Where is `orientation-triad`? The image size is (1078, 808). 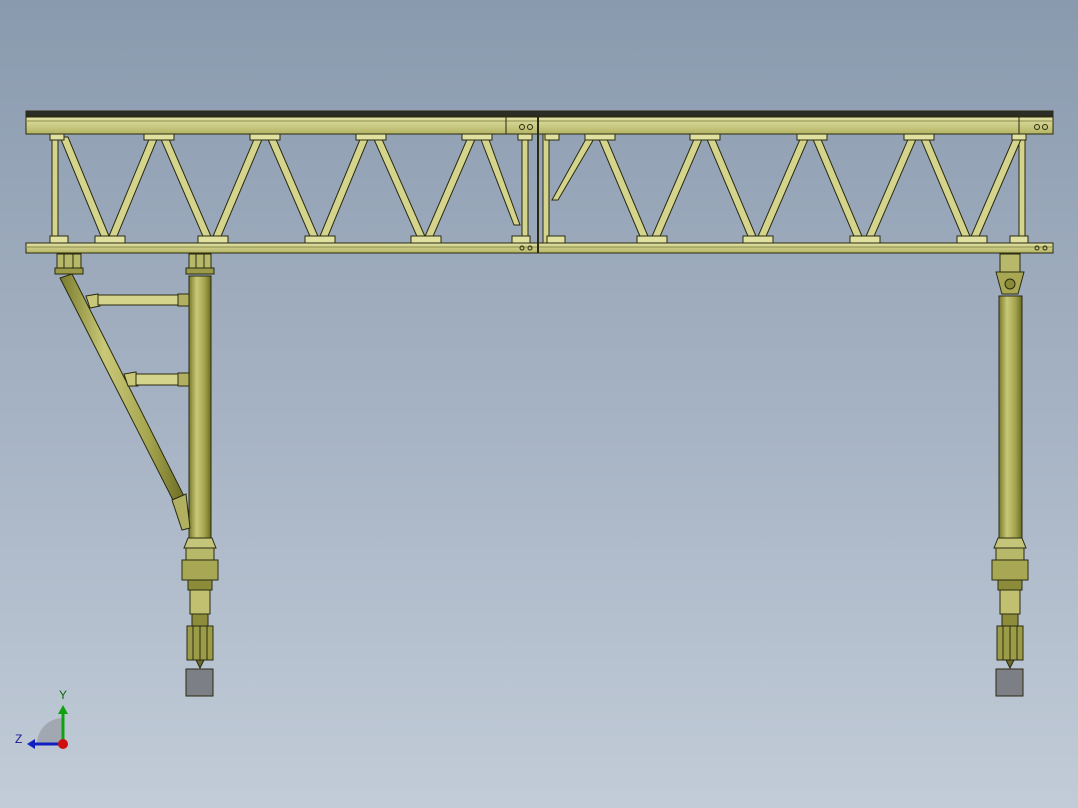 orientation-triad is located at coordinates (47, 727).